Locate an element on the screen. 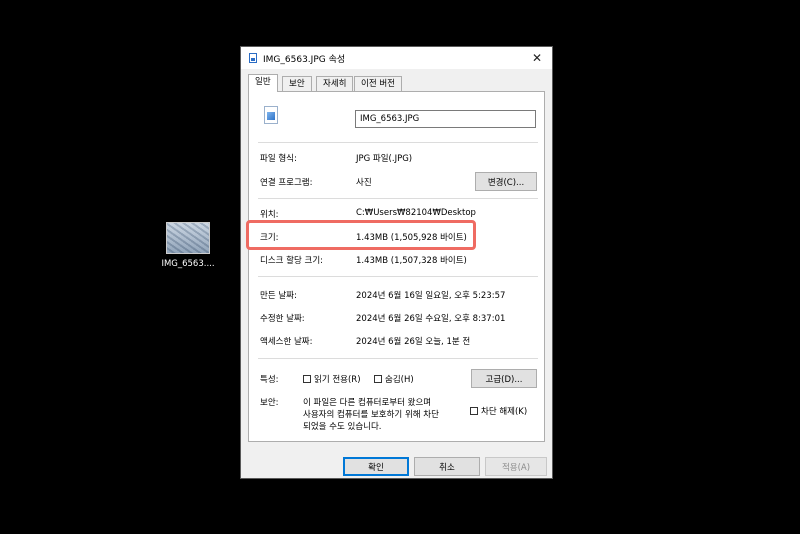 This screenshot has height=534, width=800. image-thumbnail-icon is located at coordinates (188, 238).